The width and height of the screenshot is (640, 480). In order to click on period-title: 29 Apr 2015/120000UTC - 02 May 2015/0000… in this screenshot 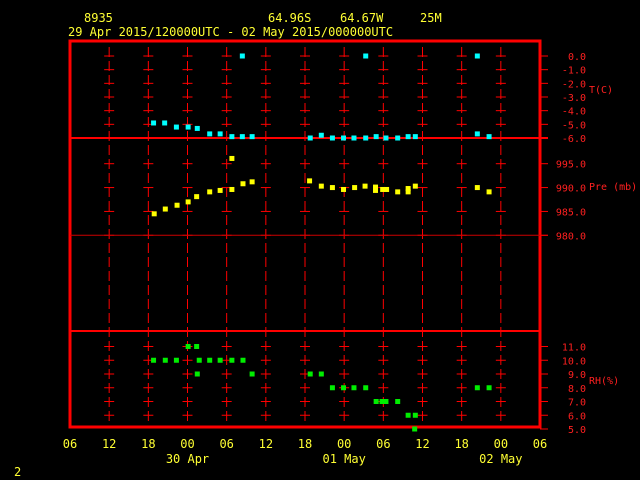, I will do `click(230, 32)`.